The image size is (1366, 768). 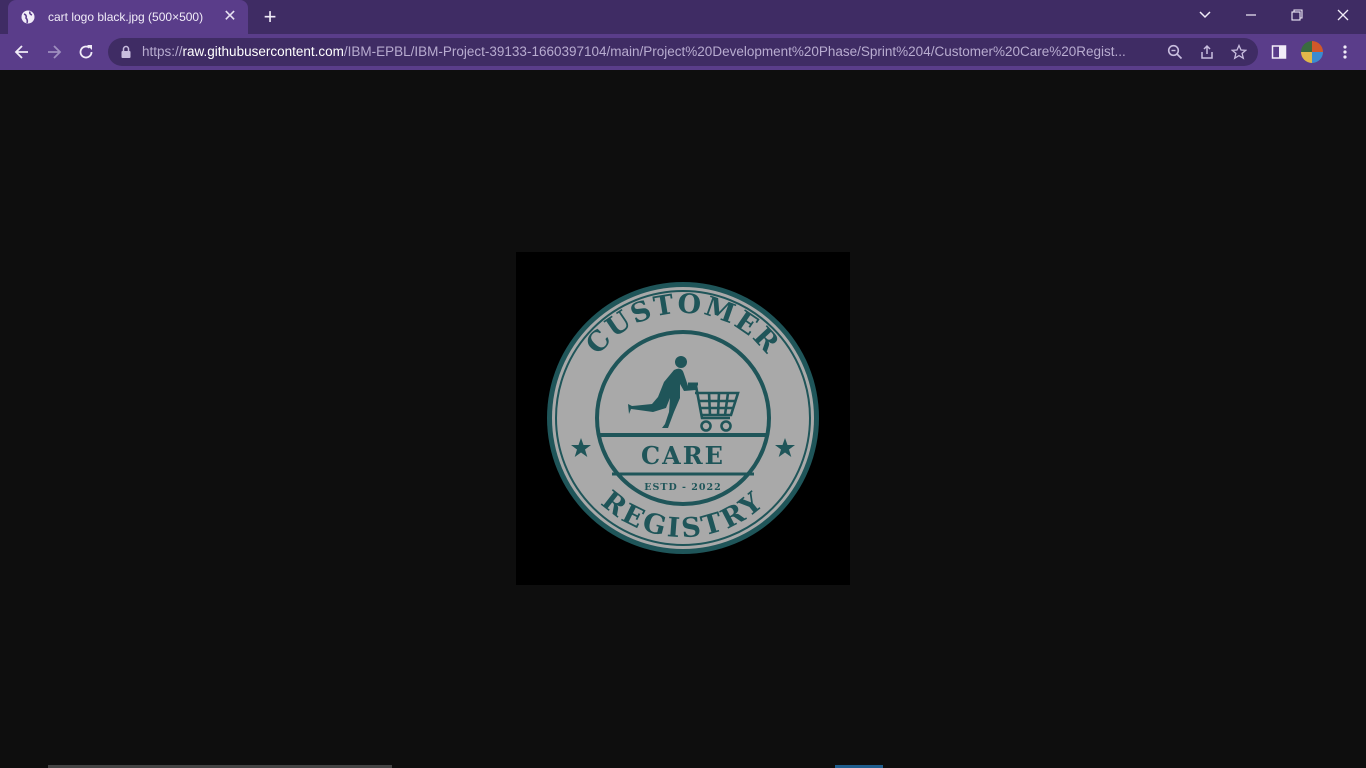 I want to click on tab-title: cart logo black.jpg (500×500), so click(x=126, y=17).